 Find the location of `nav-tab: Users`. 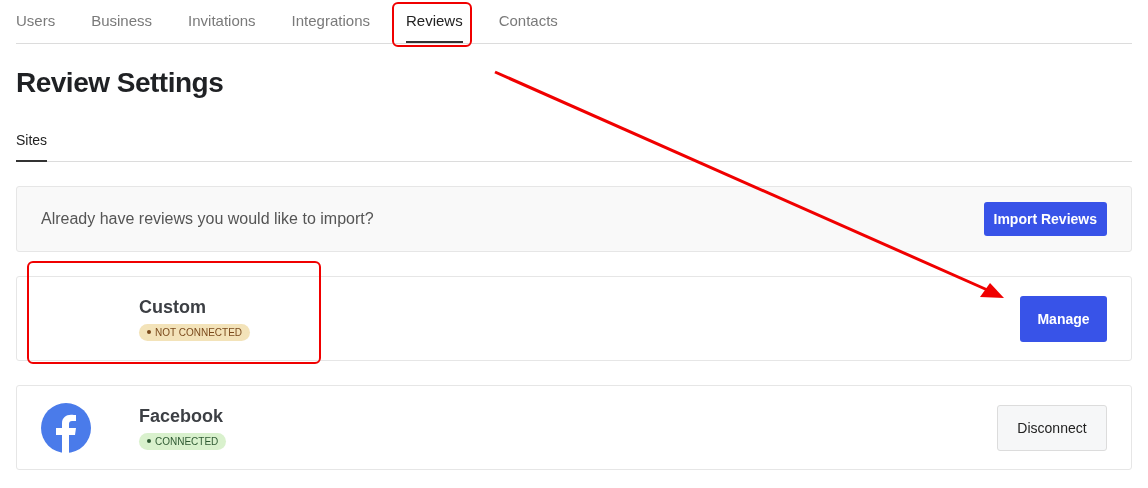

nav-tab: Users is located at coordinates (36, 21).